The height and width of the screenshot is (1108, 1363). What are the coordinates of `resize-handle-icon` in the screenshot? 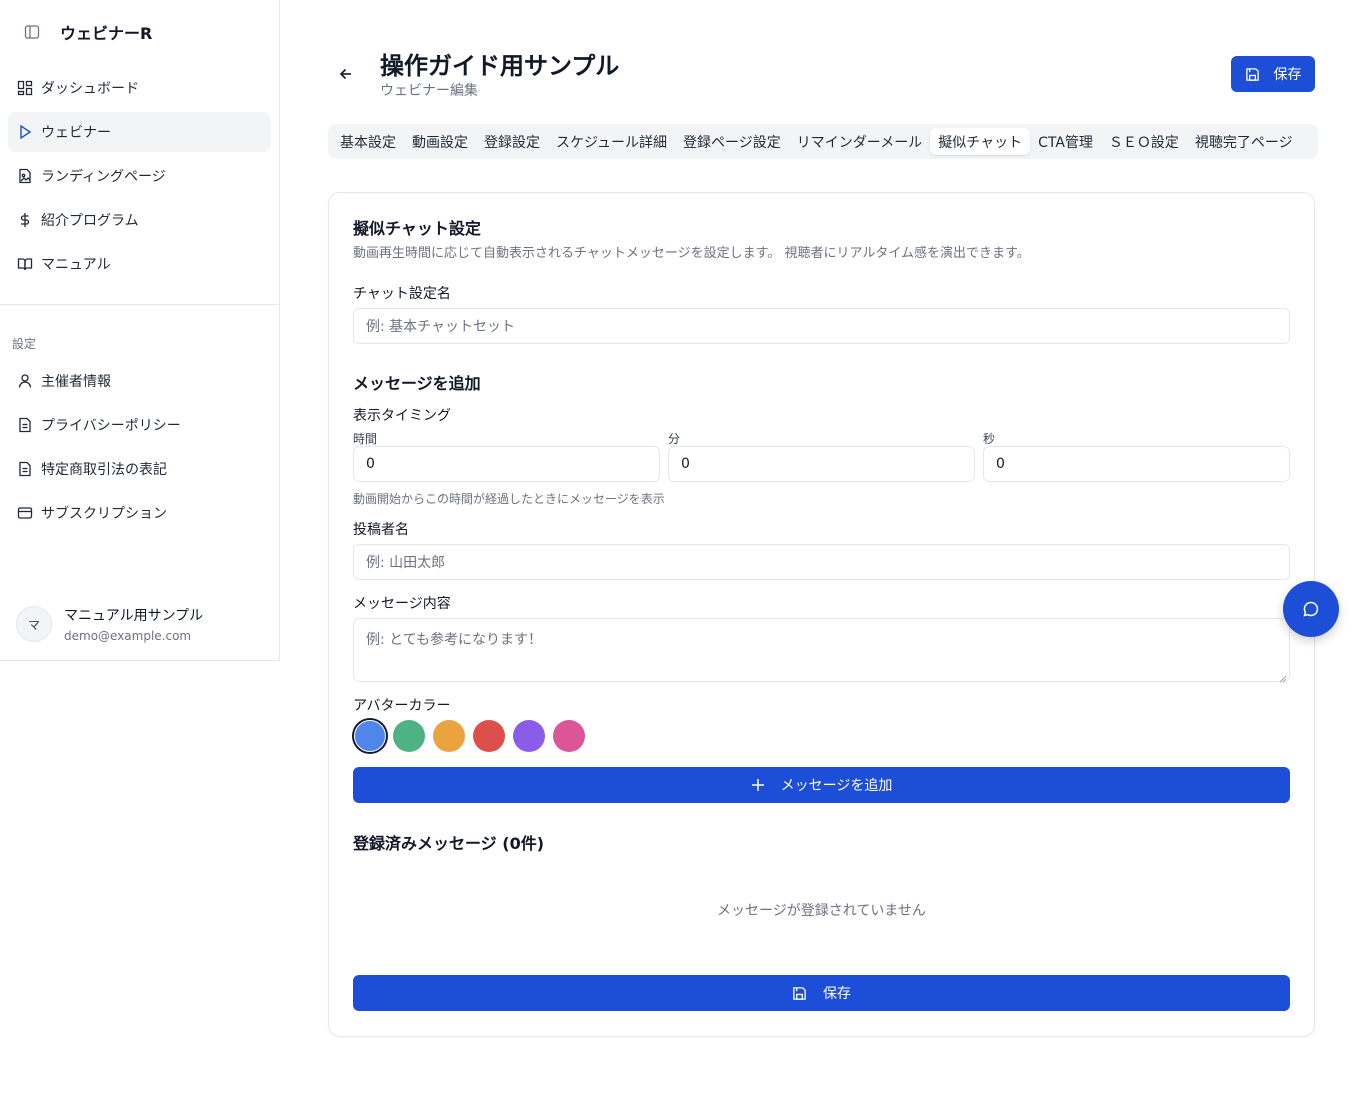 It's located at (1283, 677).